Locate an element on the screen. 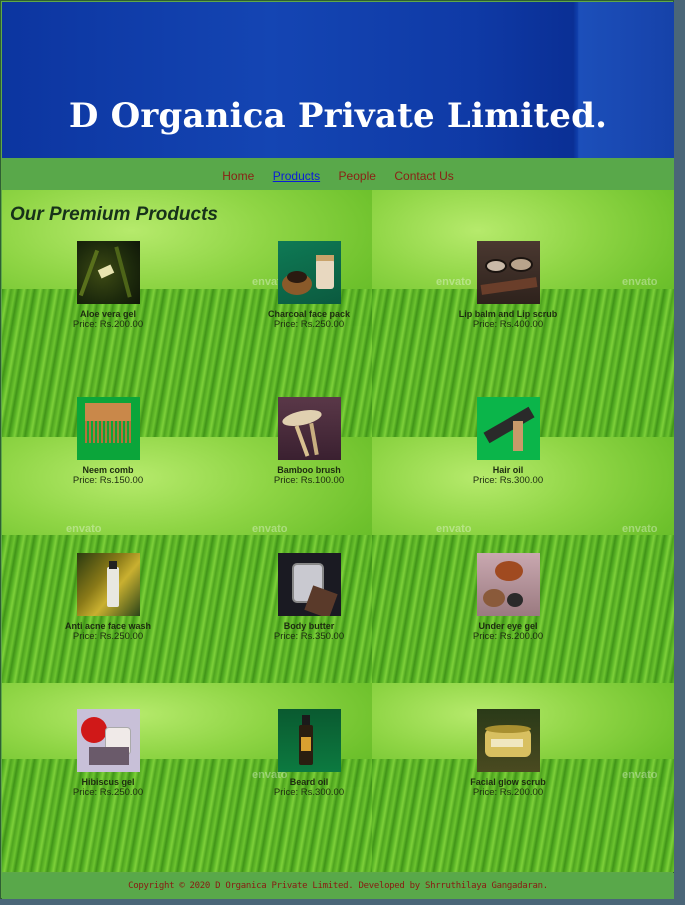 Image resolution: width=685 pixels, height=905 pixels. product-image-under-eye-gel is located at coordinates (508, 584).